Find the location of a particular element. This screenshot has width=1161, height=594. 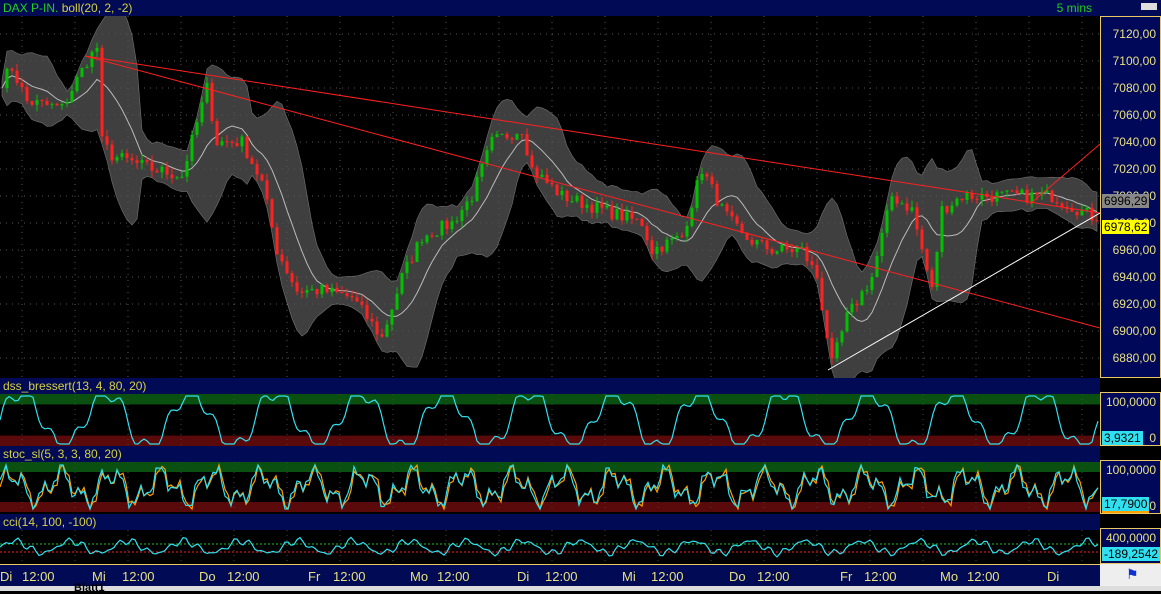

oversold-zone is located at coordinates (550, 507).